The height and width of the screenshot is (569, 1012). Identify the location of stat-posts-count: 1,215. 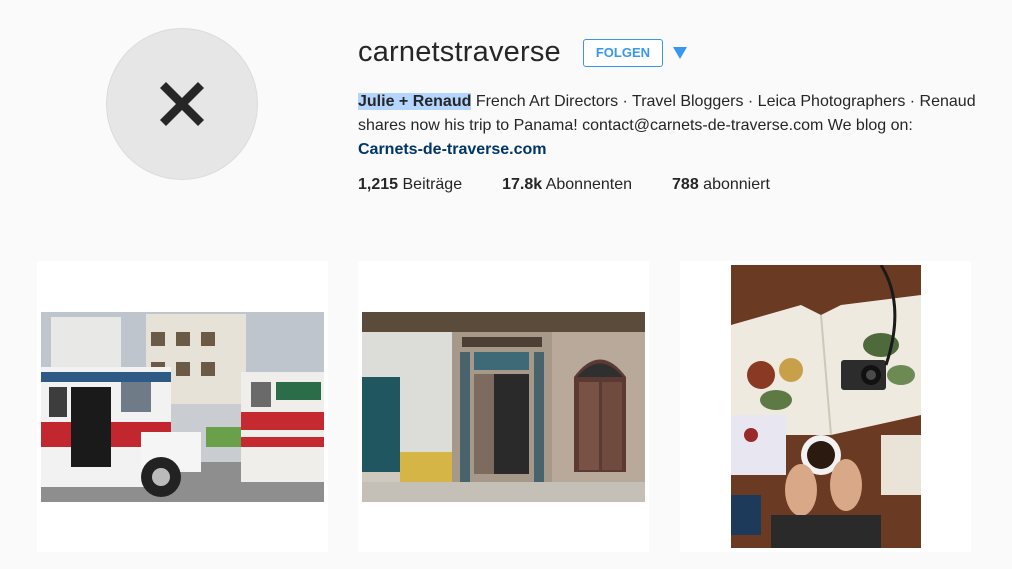
(378, 184).